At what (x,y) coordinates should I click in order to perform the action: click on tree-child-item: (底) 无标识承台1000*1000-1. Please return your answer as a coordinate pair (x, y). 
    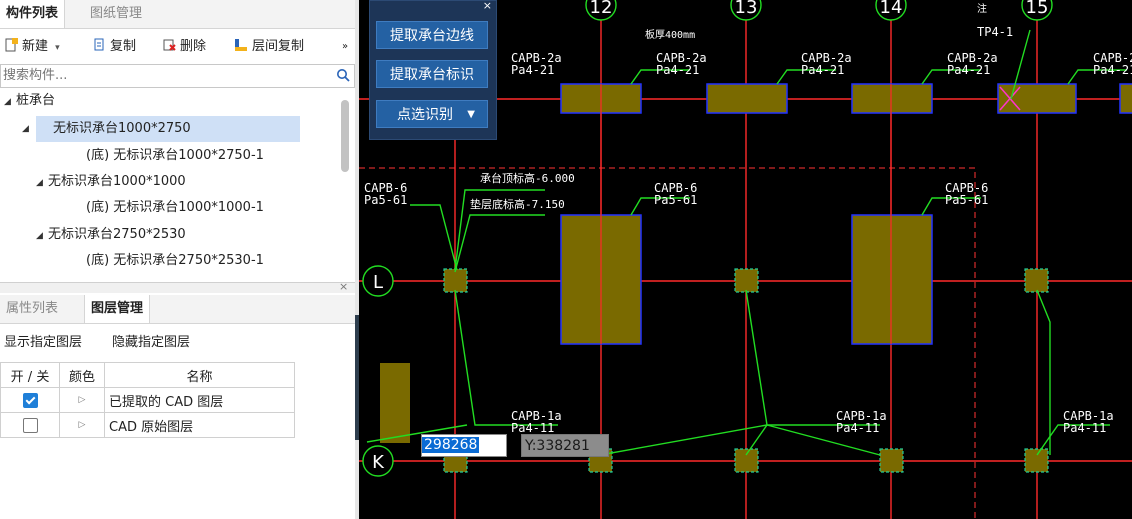
    Looking at the image, I should click on (175, 208).